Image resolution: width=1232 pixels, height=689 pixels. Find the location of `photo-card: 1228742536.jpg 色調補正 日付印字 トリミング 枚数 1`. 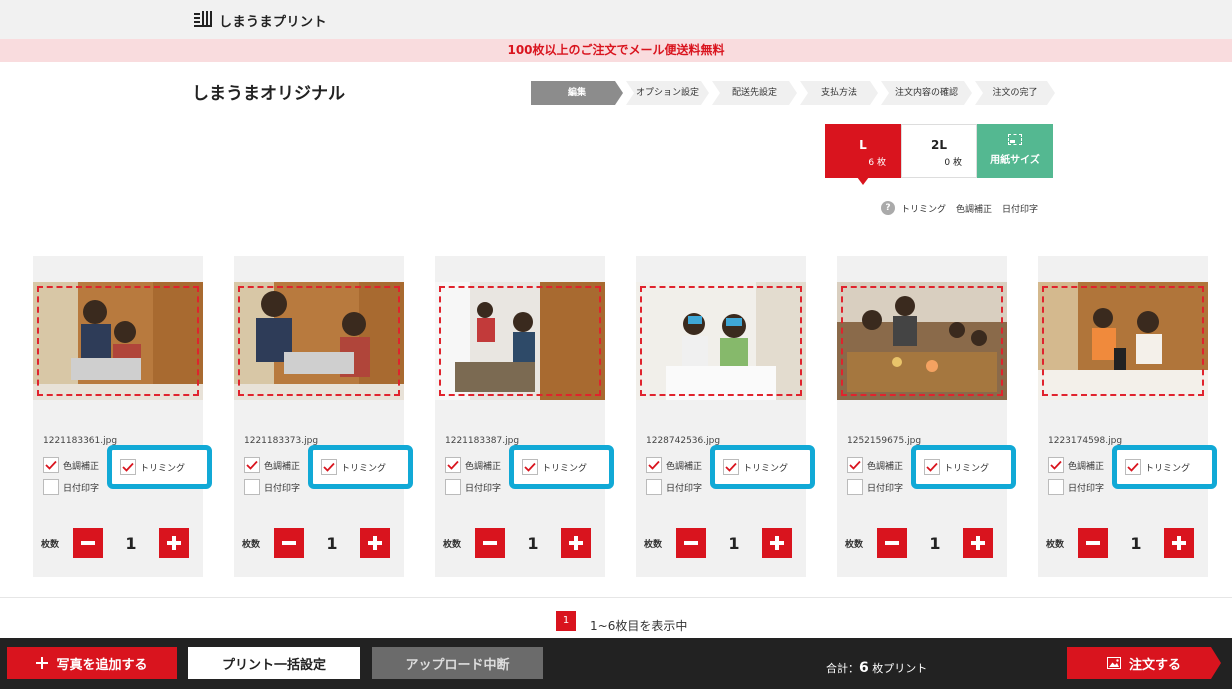

photo-card: 1228742536.jpg 色調補正 日付印字 トリミング 枚数 1 is located at coordinates (725, 416).